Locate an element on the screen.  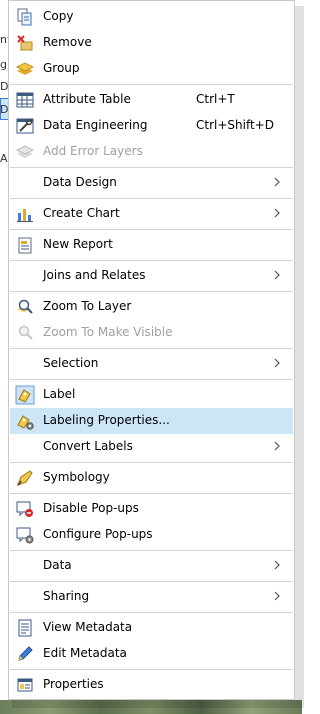
attribute-table-icon is located at coordinates (25, 100).